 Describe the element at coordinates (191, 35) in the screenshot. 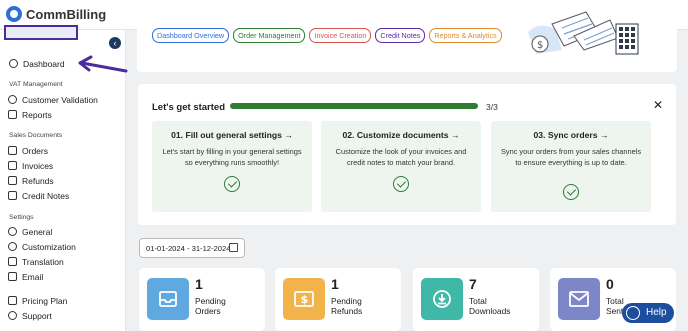

I see `pill-dashboard-overview: Dashboard Overview` at that location.